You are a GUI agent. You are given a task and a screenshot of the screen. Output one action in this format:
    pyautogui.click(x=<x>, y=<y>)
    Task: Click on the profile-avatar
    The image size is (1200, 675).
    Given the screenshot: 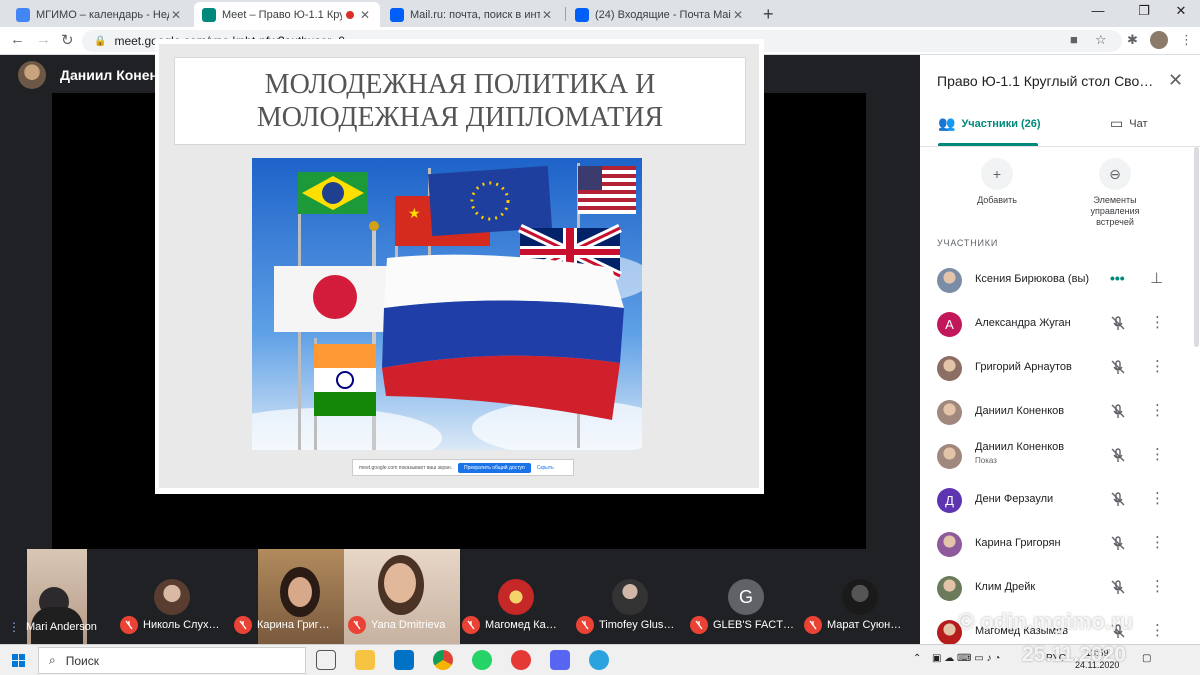 What is the action you would take?
    pyautogui.click(x=1159, y=40)
    